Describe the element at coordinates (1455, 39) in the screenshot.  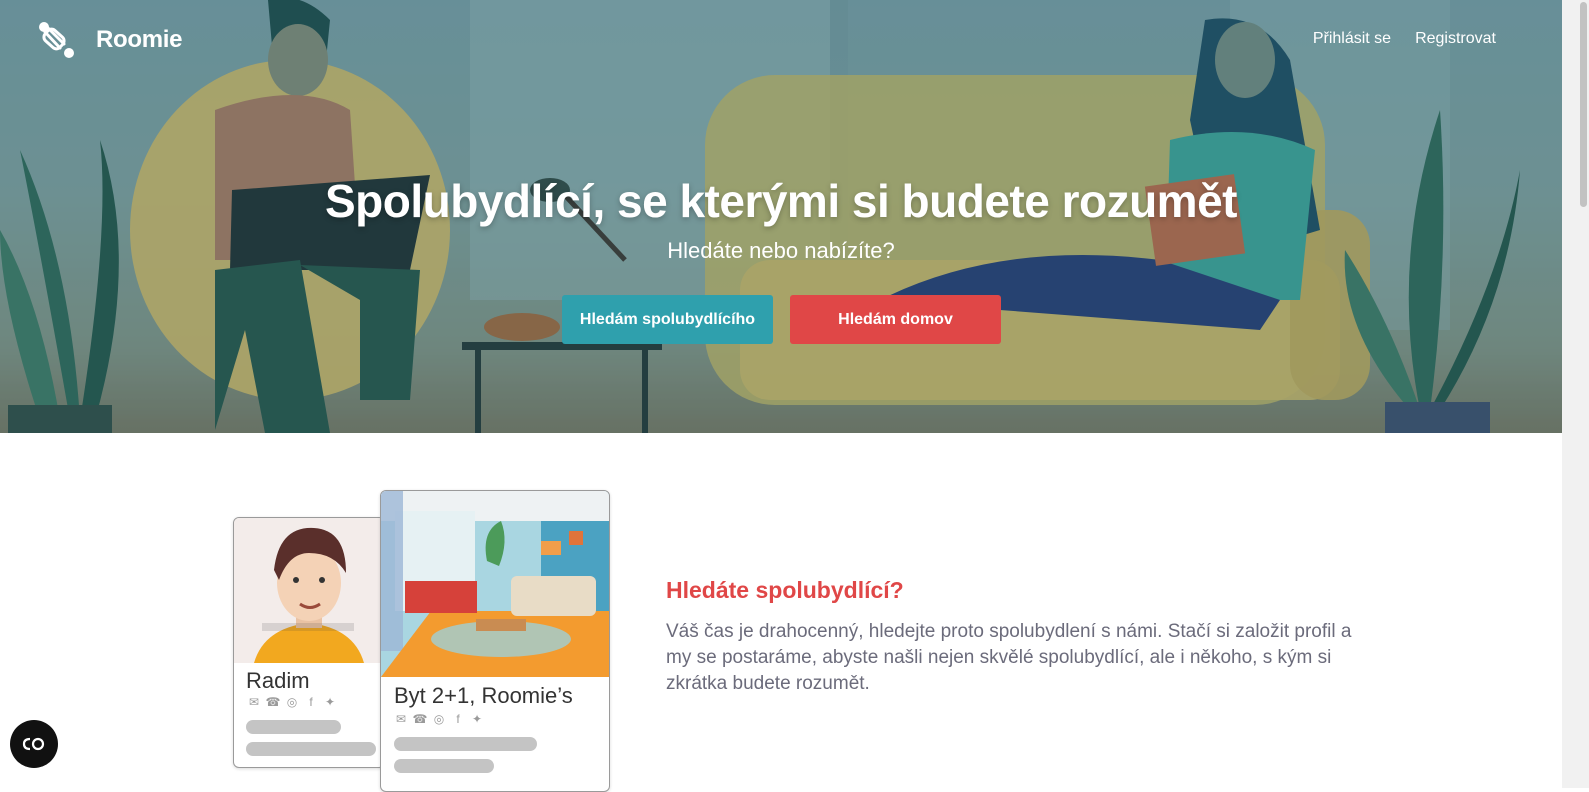
I see `register-link: Registrovat` at that location.